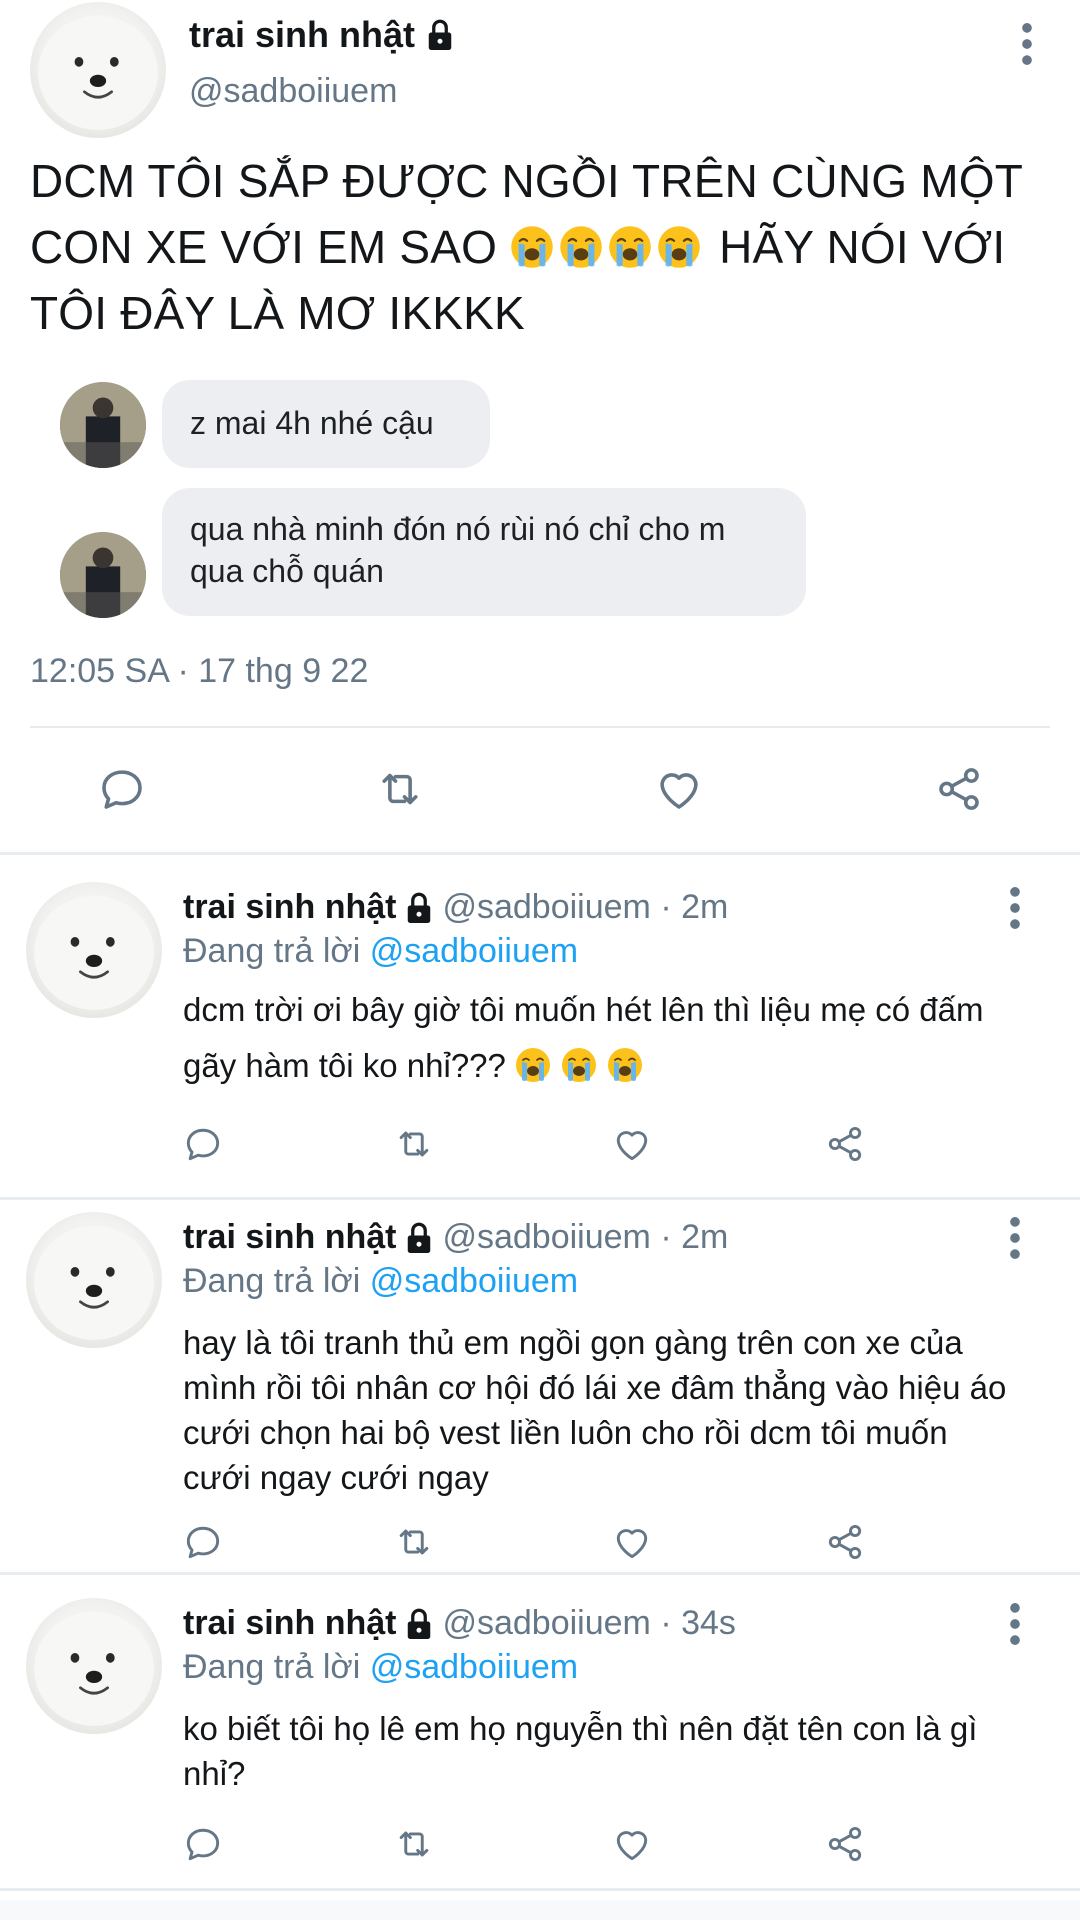 The height and width of the screenshot is (1920, 1080). I want to click on reply-header: trai sinh nhật @sadboiiuem · 34s, so click(459, 1623).